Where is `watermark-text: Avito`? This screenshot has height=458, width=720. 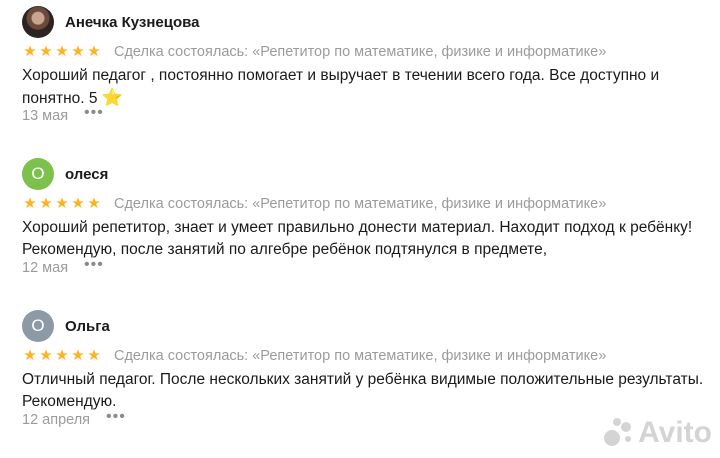
watermark-text: Avito is located at coordinates (675, 432).